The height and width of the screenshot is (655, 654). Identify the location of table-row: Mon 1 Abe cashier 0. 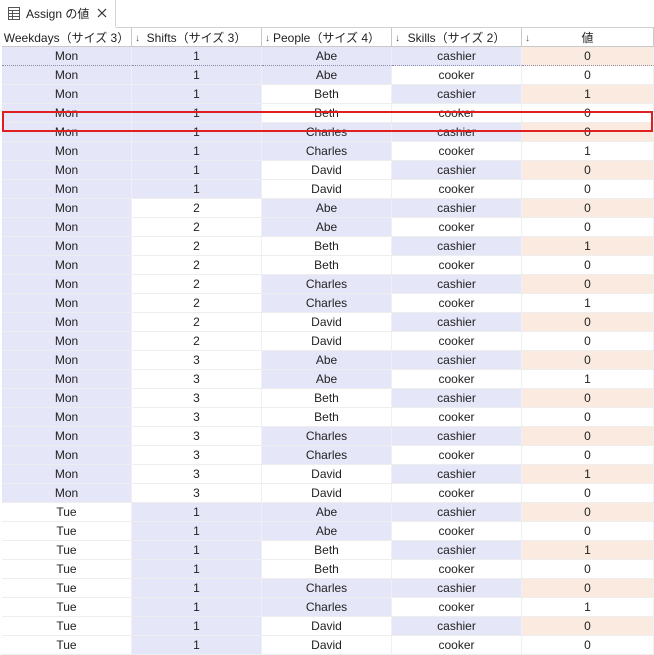
(328, 56).